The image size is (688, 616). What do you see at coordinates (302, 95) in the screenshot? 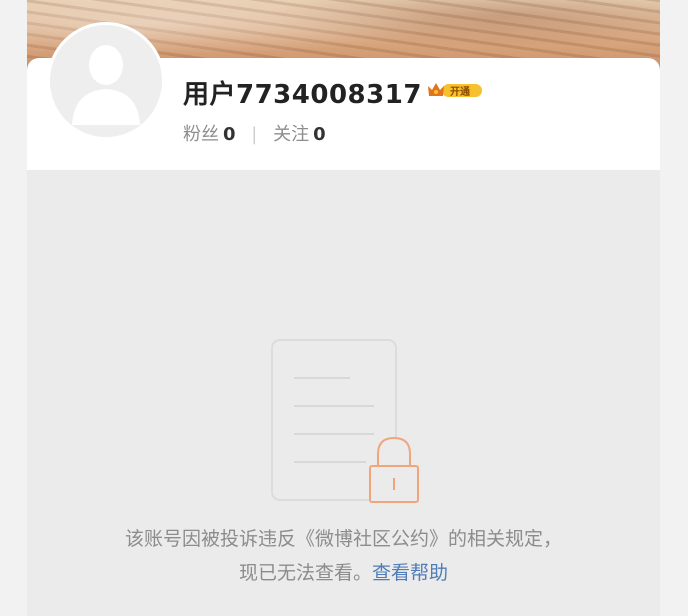
I see `username: 用户7734008317` at bounding box center [302, 95].